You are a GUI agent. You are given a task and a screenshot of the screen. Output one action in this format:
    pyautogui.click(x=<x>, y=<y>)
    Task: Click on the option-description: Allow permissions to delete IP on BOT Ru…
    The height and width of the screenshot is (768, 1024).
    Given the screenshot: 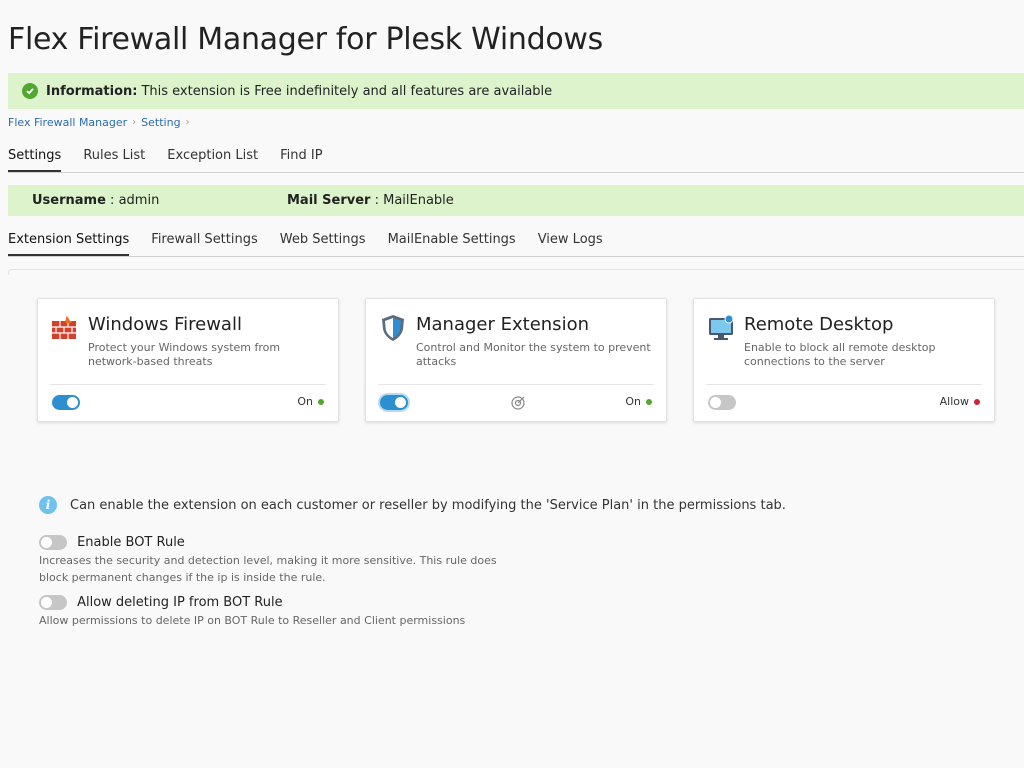 What is the action you would take?
    pyautogui.click(x=252, y=620)
    